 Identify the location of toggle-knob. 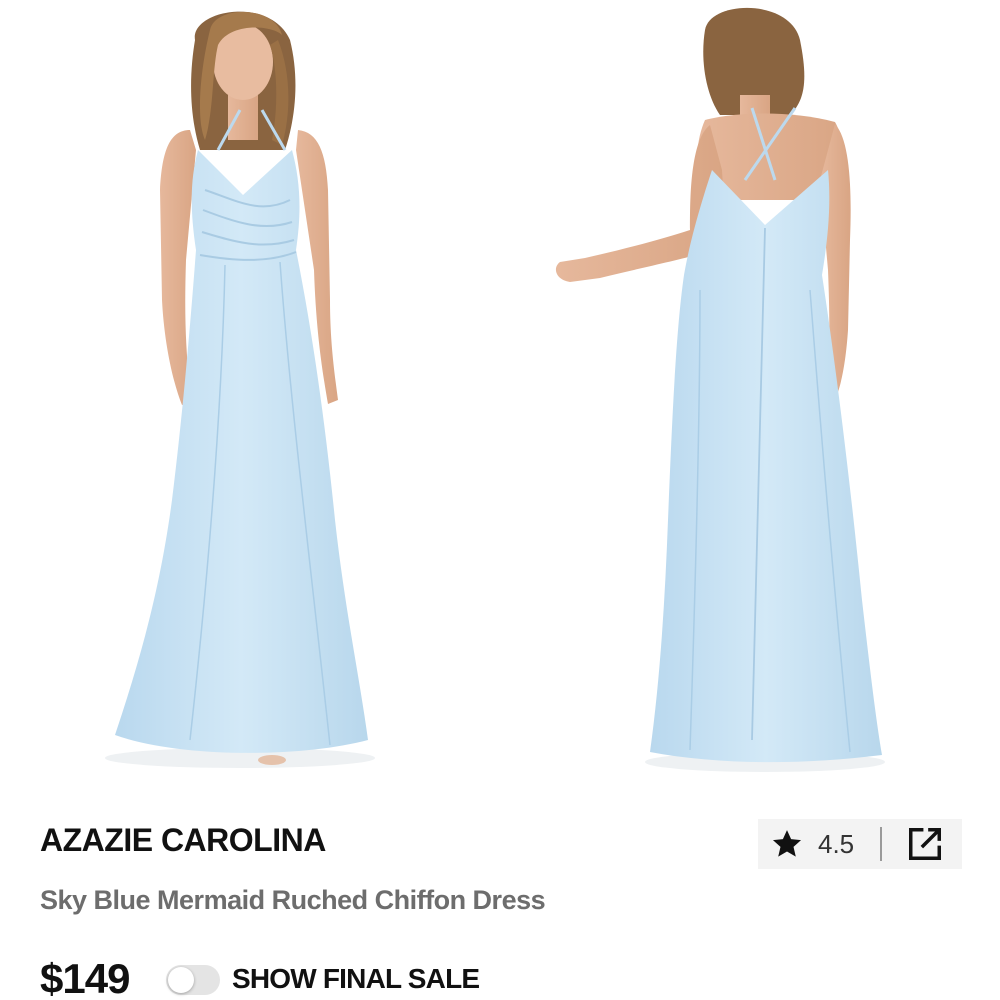
(181, 980).